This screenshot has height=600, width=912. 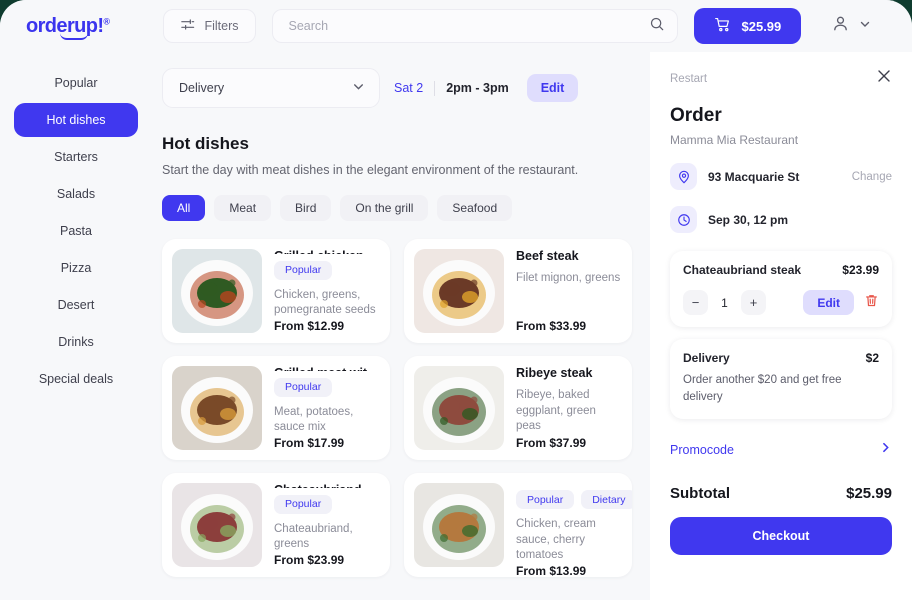 I want to click on sidebar-item-salads: Salads, so click(x=76, y=194).